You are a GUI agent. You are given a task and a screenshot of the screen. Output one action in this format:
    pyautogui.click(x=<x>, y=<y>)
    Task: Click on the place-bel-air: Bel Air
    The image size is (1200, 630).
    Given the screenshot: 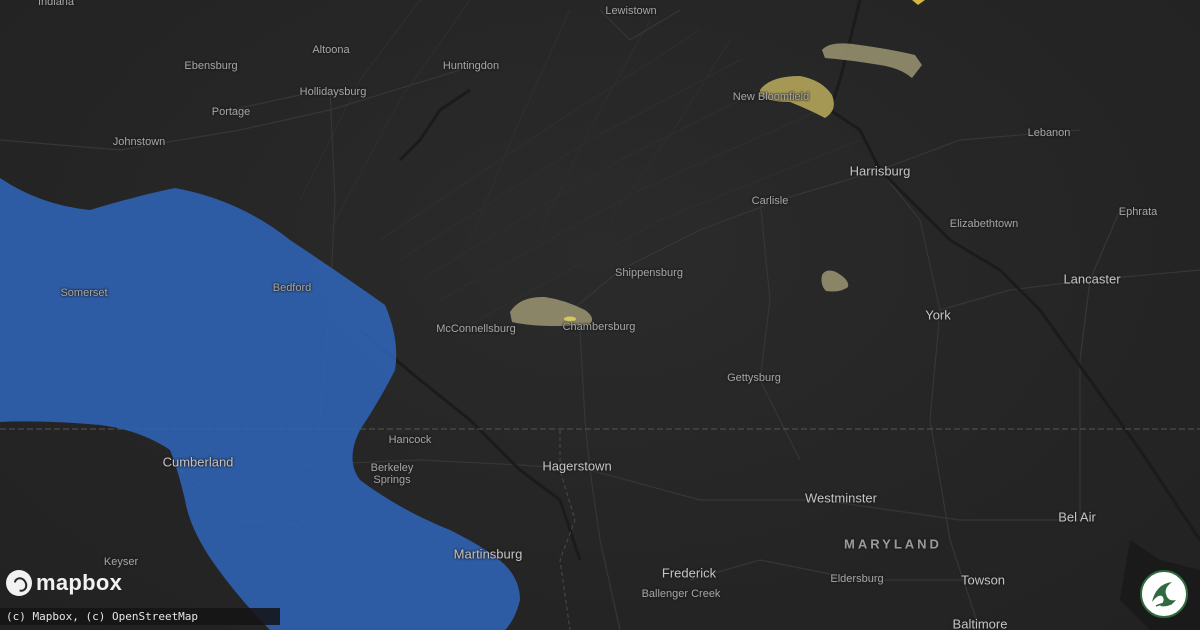 What is the action you would take?
    pyautogui.click(x=1077, y=517)
    